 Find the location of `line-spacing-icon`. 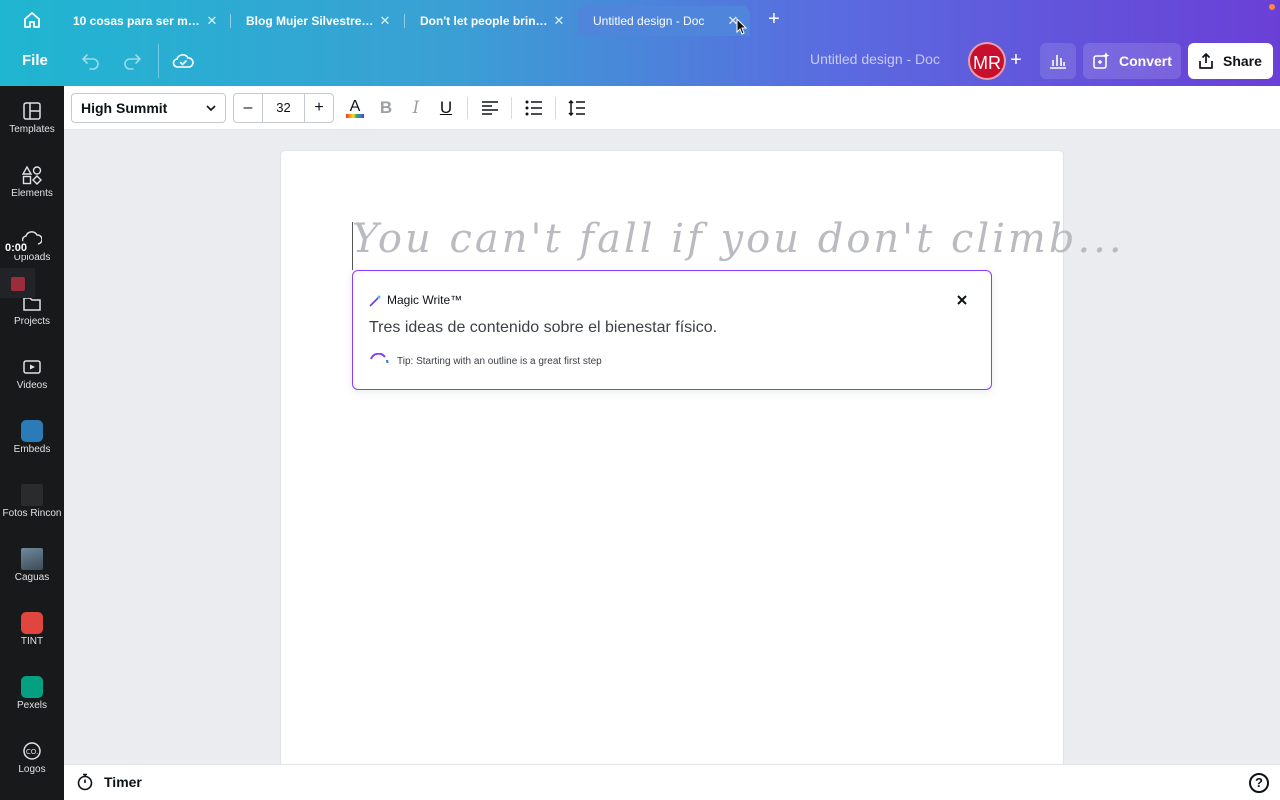

line-spacing-icon is located at coordinates (576, 108).